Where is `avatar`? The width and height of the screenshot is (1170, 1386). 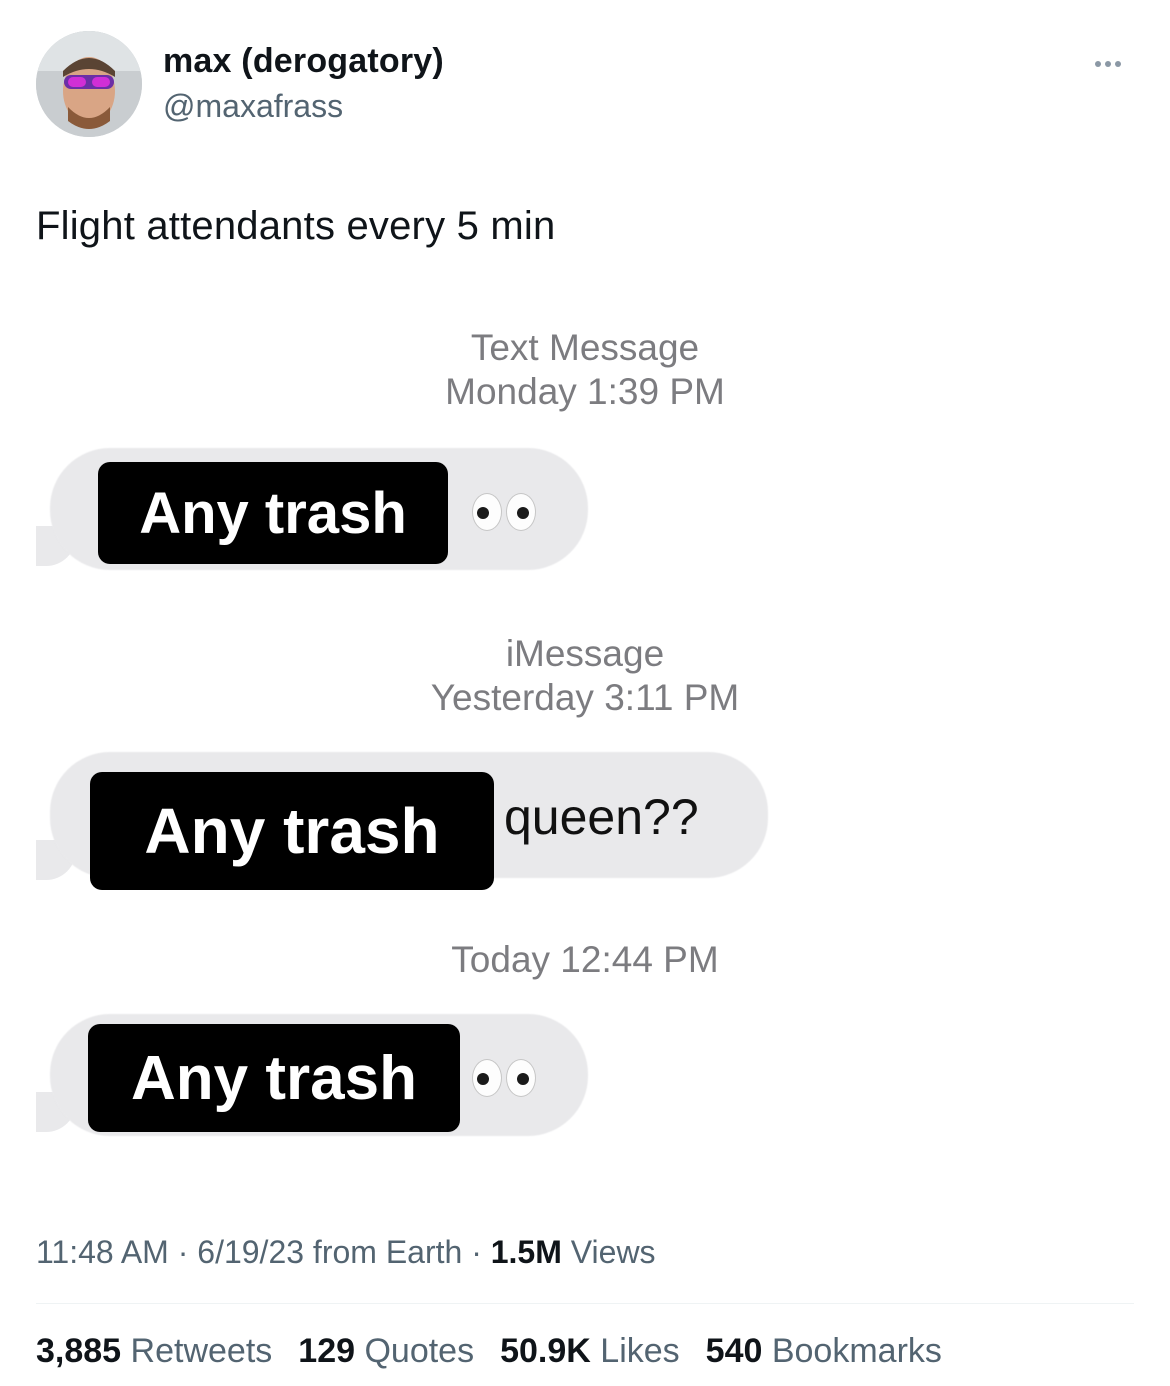 avatar is located at coordinates (89, 84).